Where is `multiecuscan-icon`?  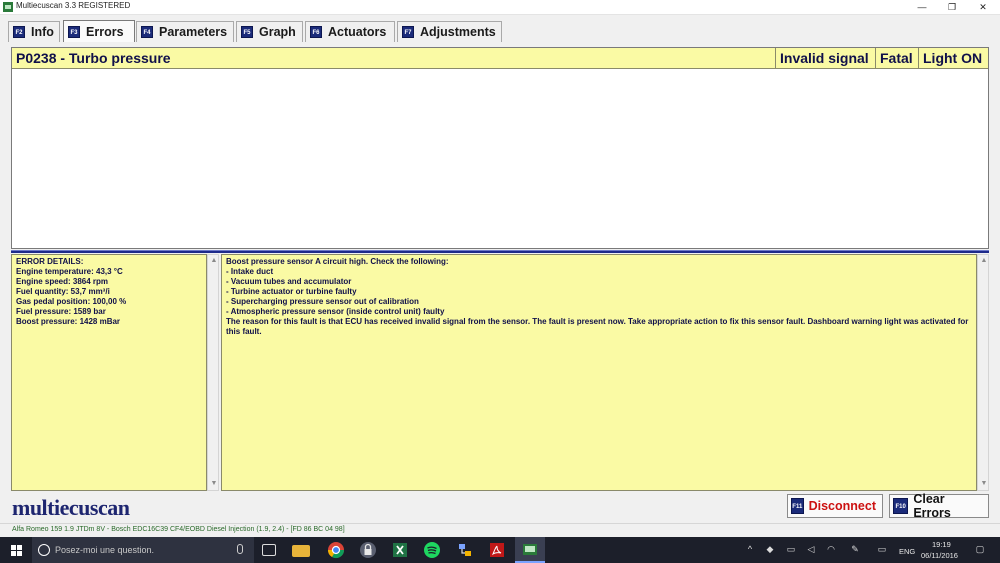
multiecuscan-icon is located at coordinates (530, 549).